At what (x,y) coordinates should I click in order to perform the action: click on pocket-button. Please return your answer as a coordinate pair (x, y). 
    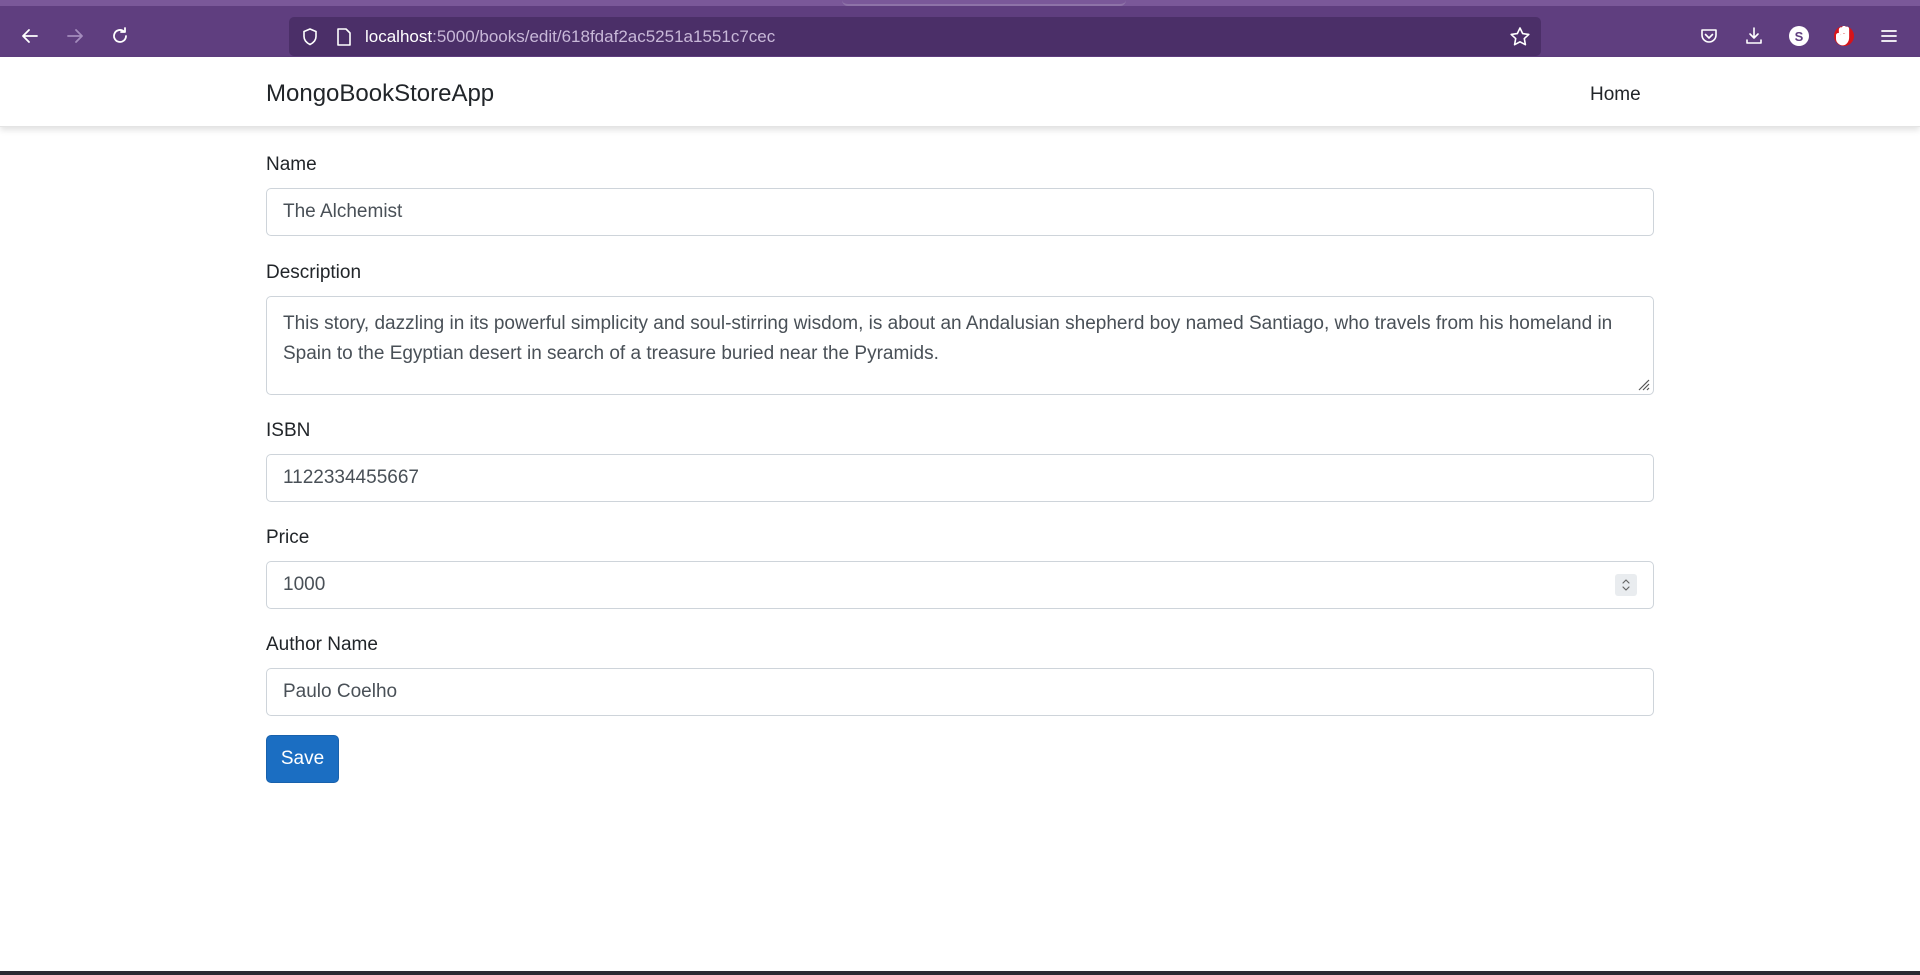
    Looking at the image, I should click on (1709, 36).